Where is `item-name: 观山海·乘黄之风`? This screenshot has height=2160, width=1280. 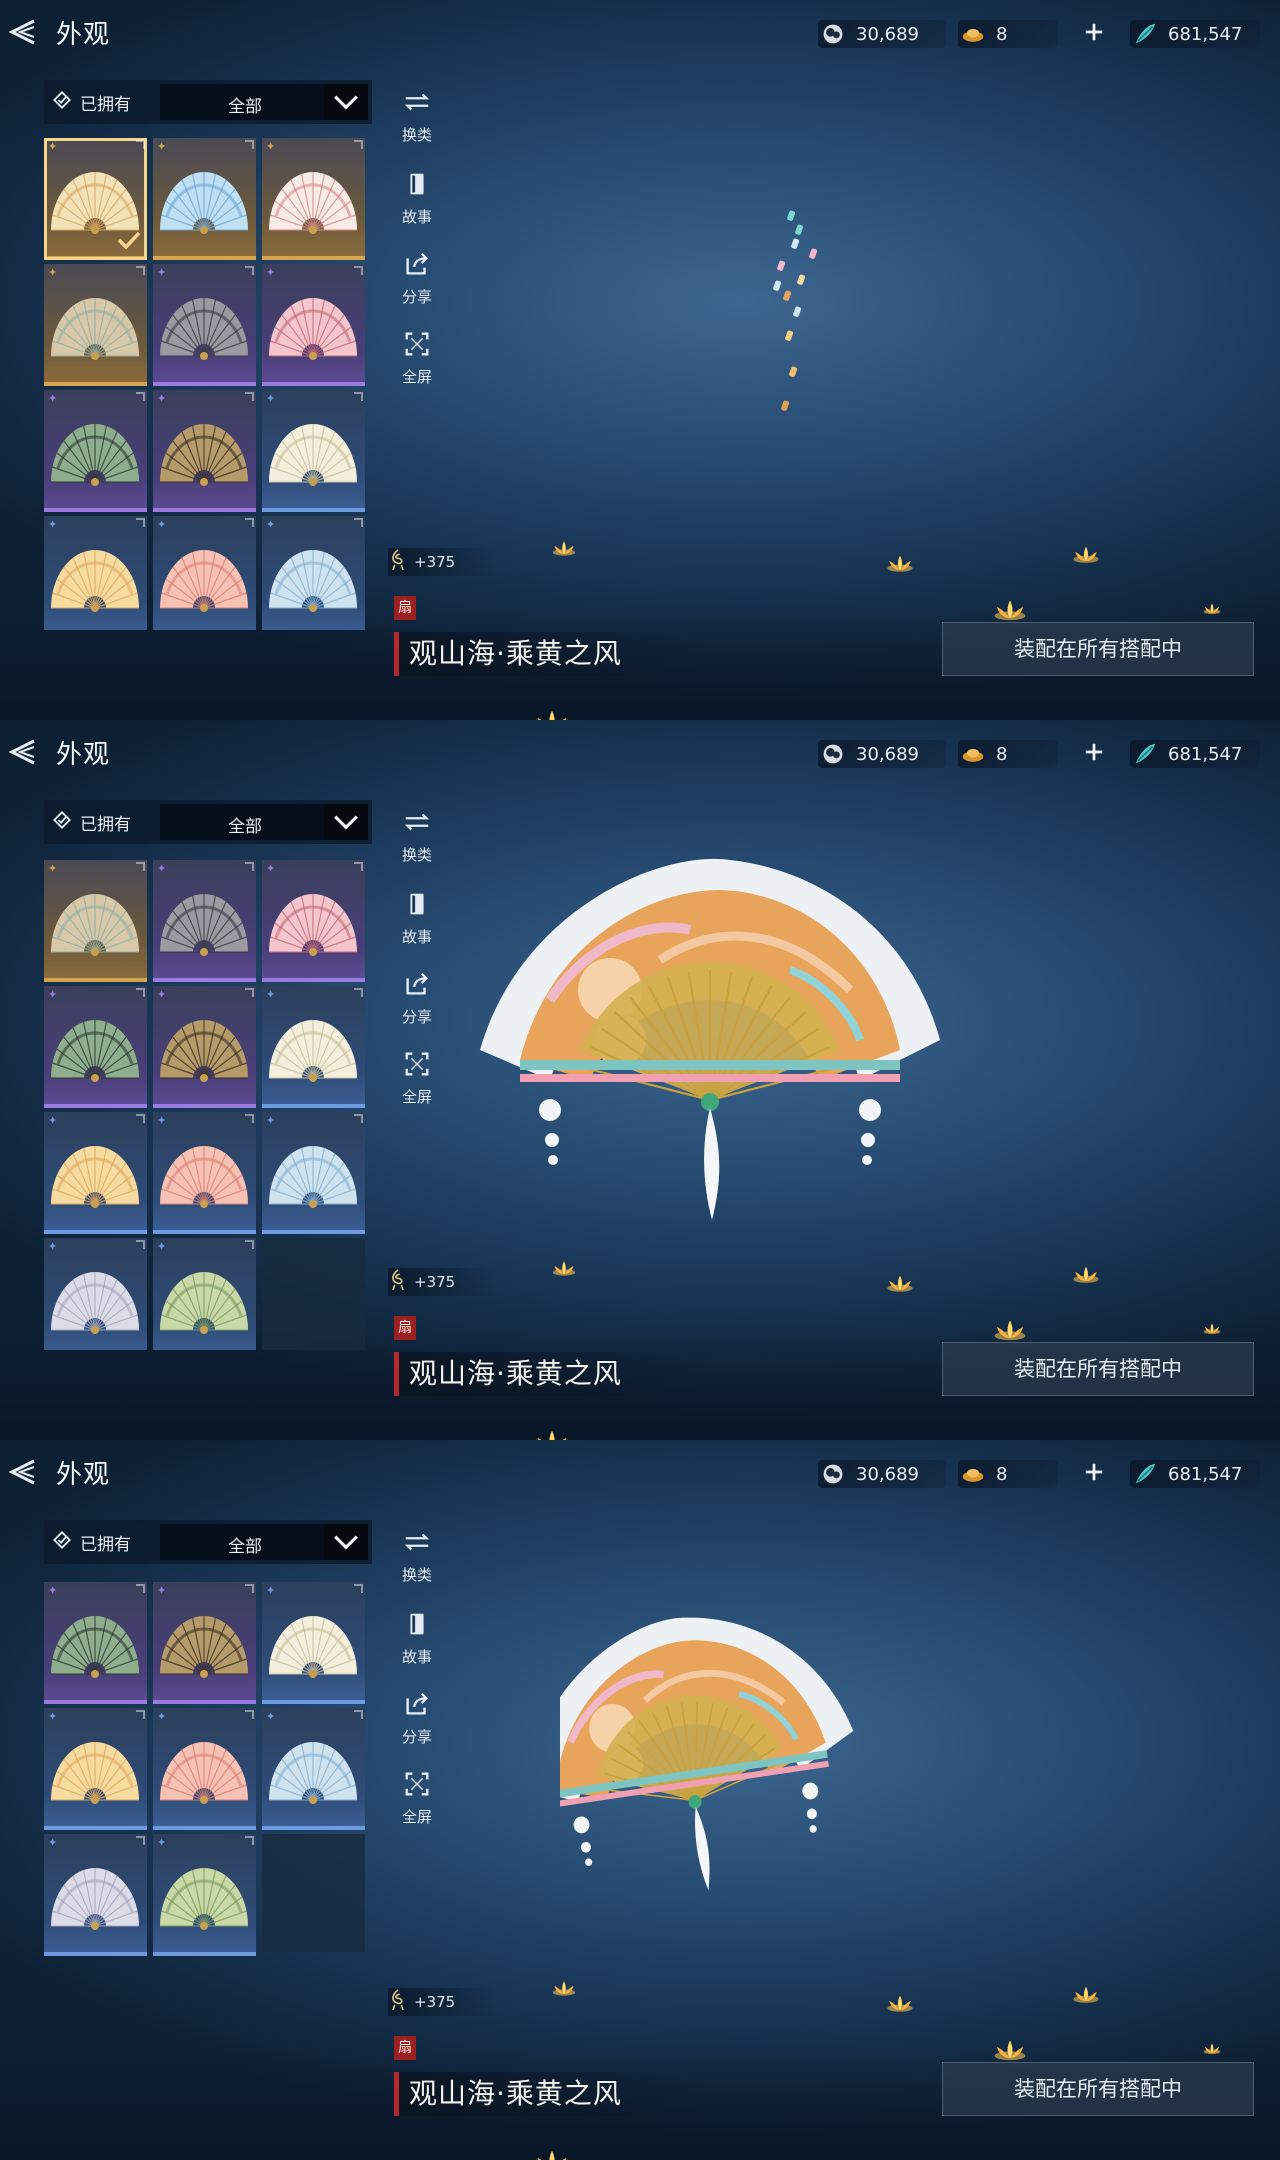
item-name: 观山海·乘黄之风 is located at coordinates (551, 2094).